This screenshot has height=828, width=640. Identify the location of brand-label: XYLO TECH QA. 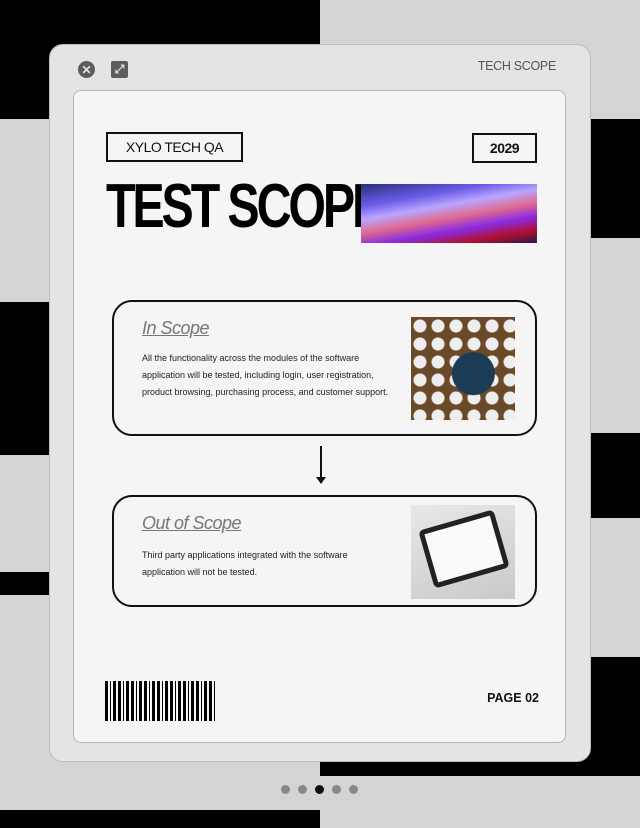
(174, 147).